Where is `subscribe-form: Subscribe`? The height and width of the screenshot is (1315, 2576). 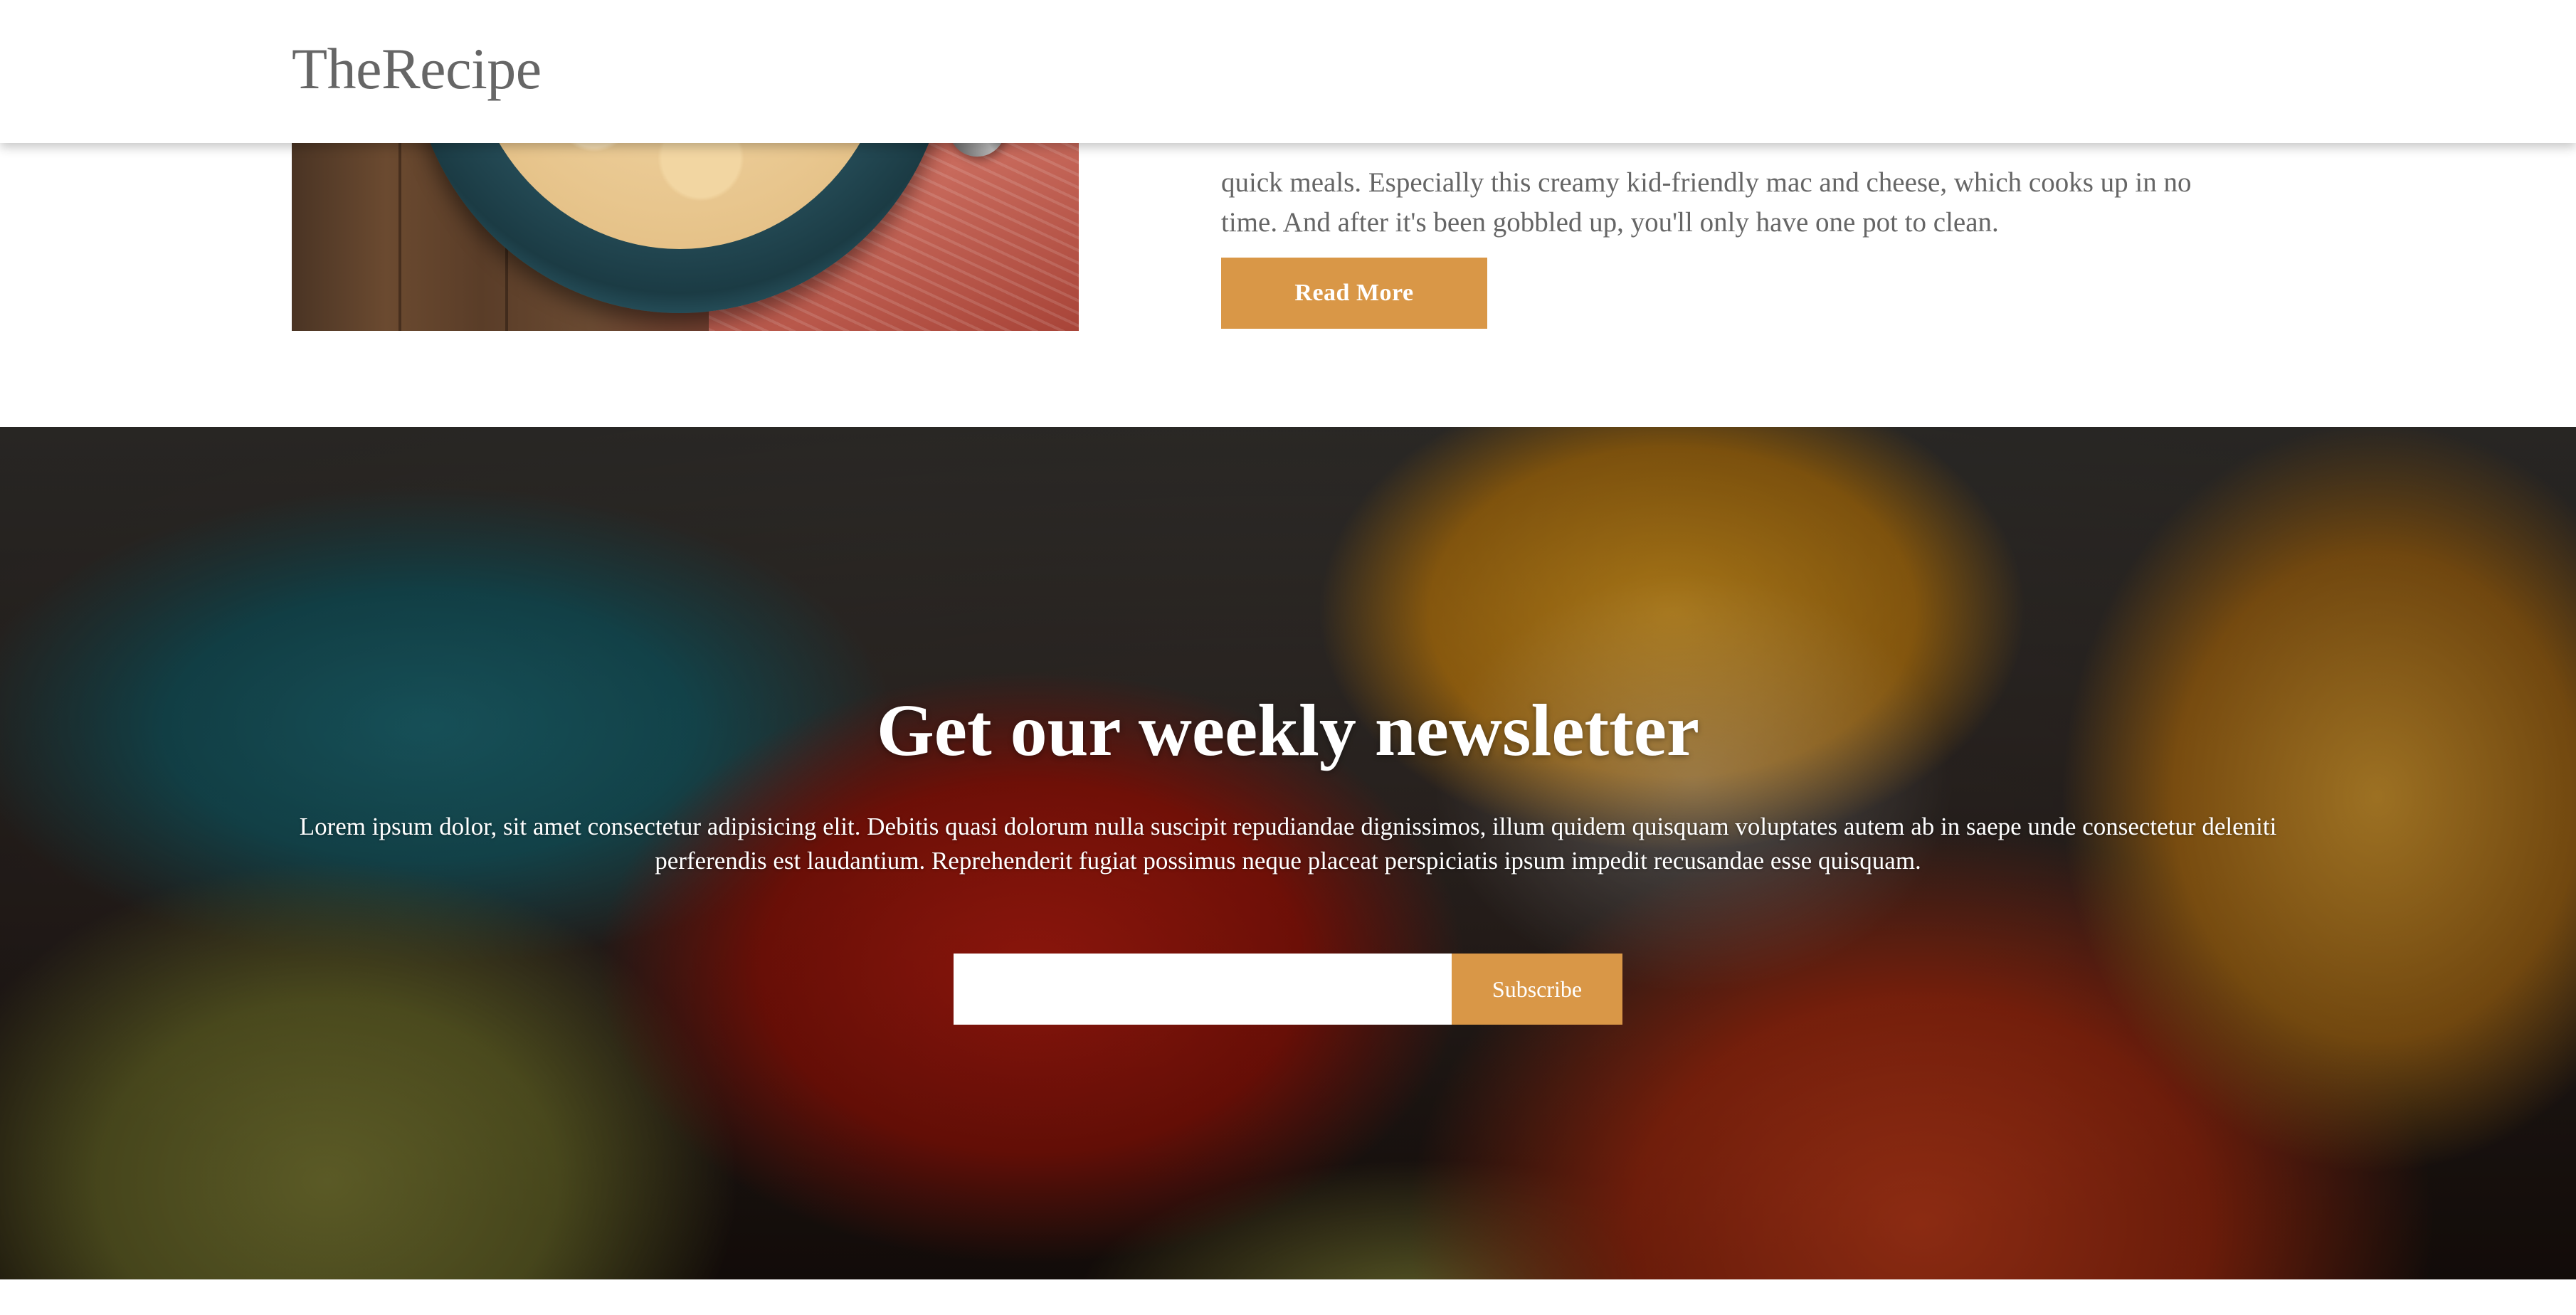 subscribe-form: Subscribe is located at coordinates (1288, 989).